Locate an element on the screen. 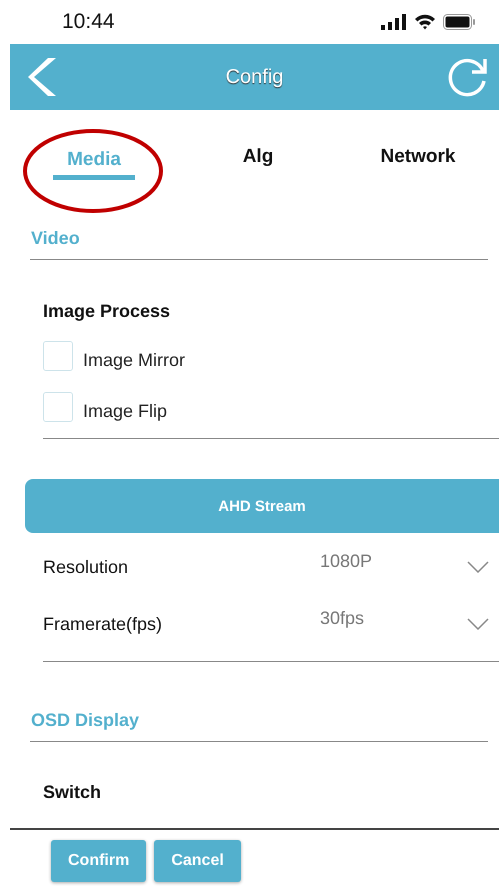  section-title: Video is located at coordinates (56, 238).